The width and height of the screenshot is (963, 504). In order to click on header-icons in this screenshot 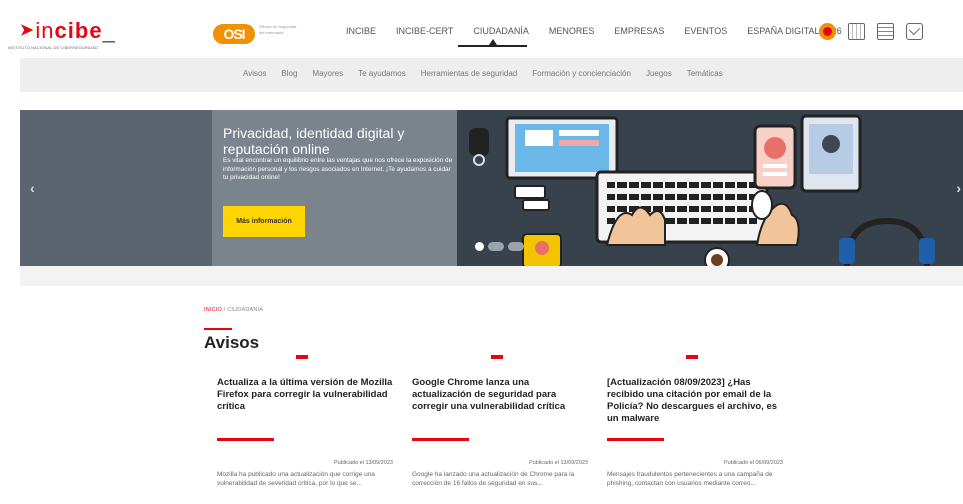, I will do `click(871, 31)`.